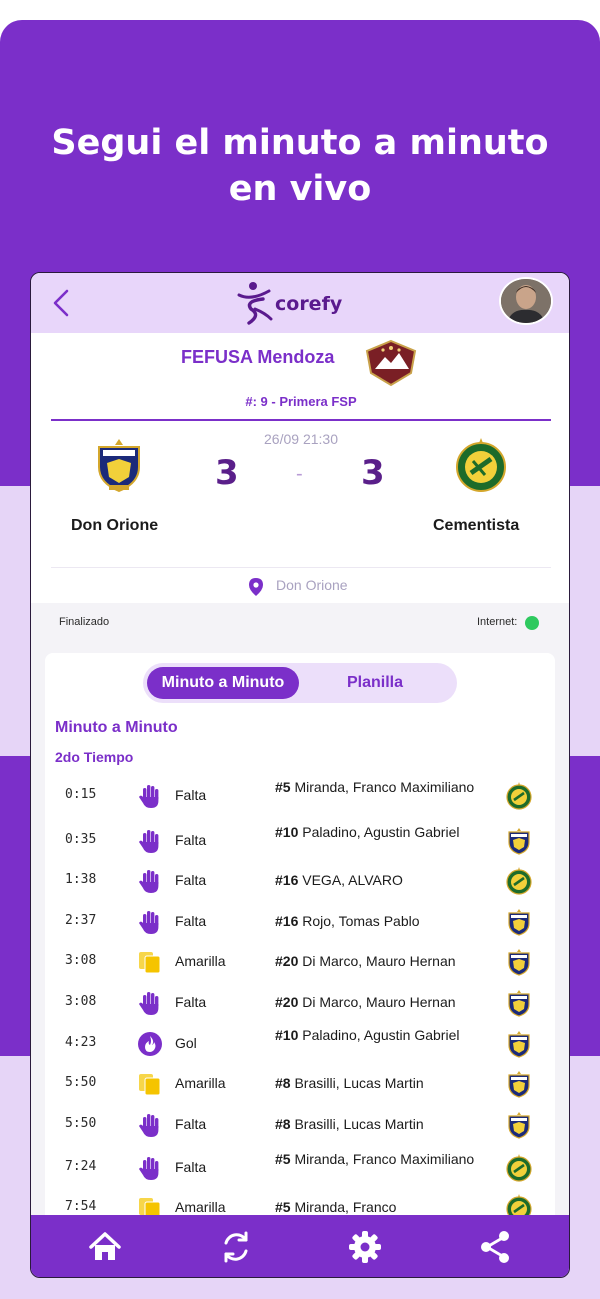 Image resolution: width=600 pixels, height=1299 pixels. Describe the element at coordinates (365, 1247) in the screenshot. I see `gear-icon` at that location.